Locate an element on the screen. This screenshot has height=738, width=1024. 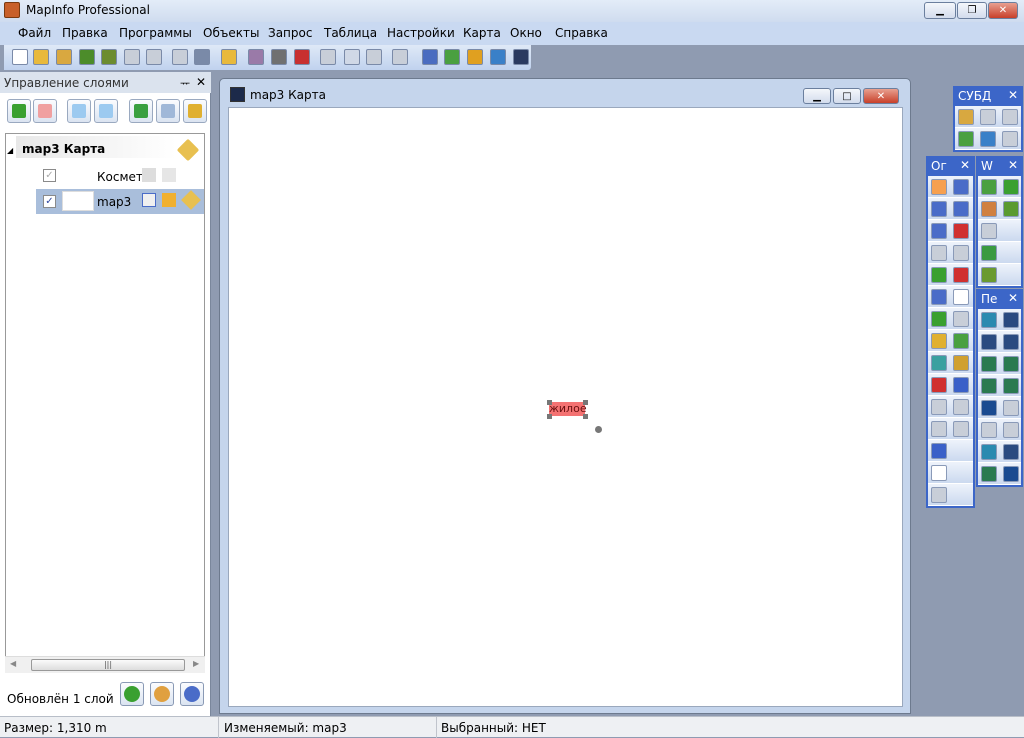
horizontal-scrollbar: ◀ ||| ▶ is located at coordinates (105, 664).